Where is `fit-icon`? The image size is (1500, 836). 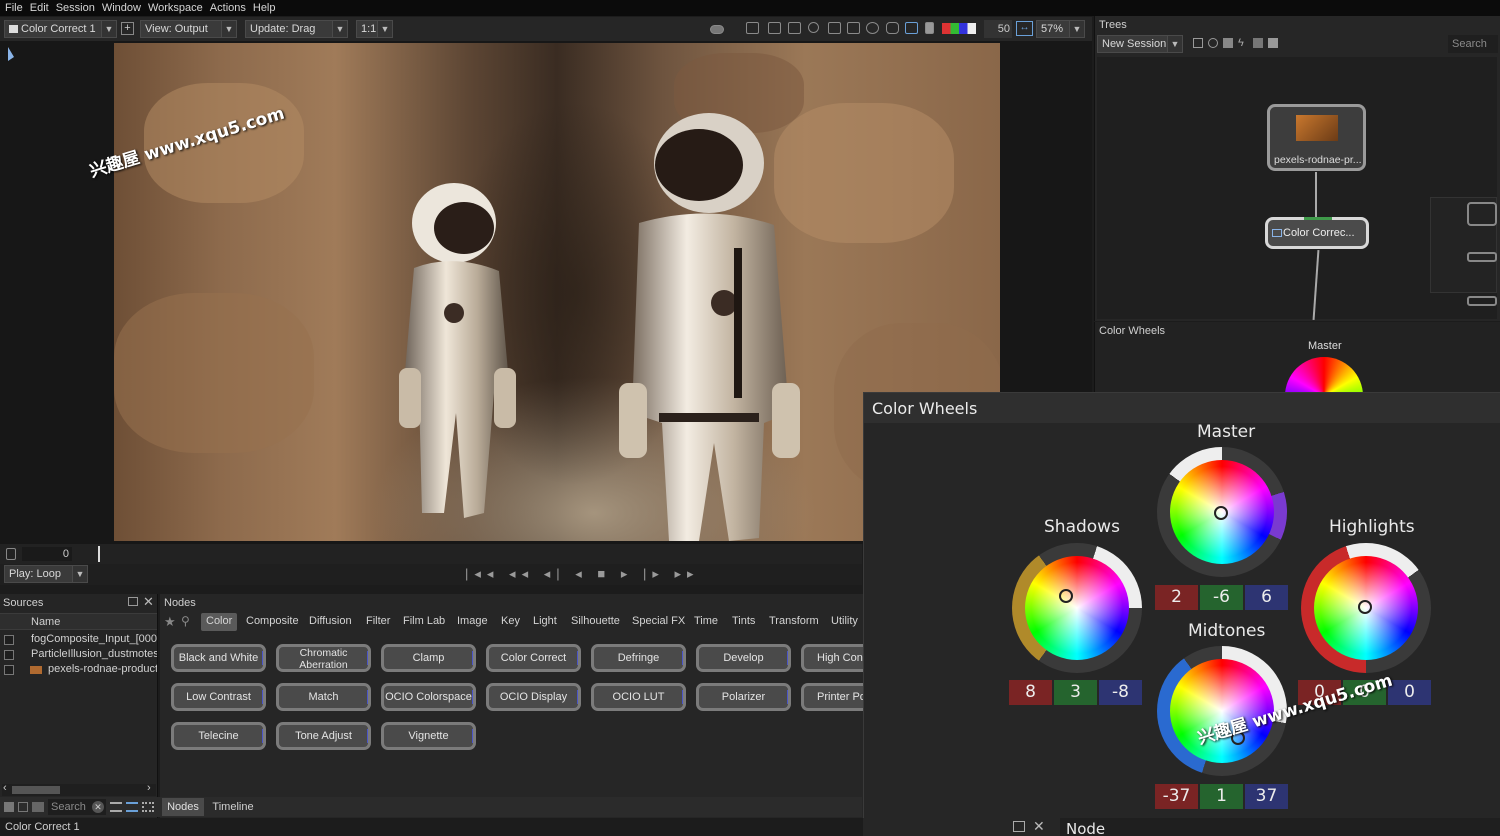
fit-icon is located at coordinates (853, 28).